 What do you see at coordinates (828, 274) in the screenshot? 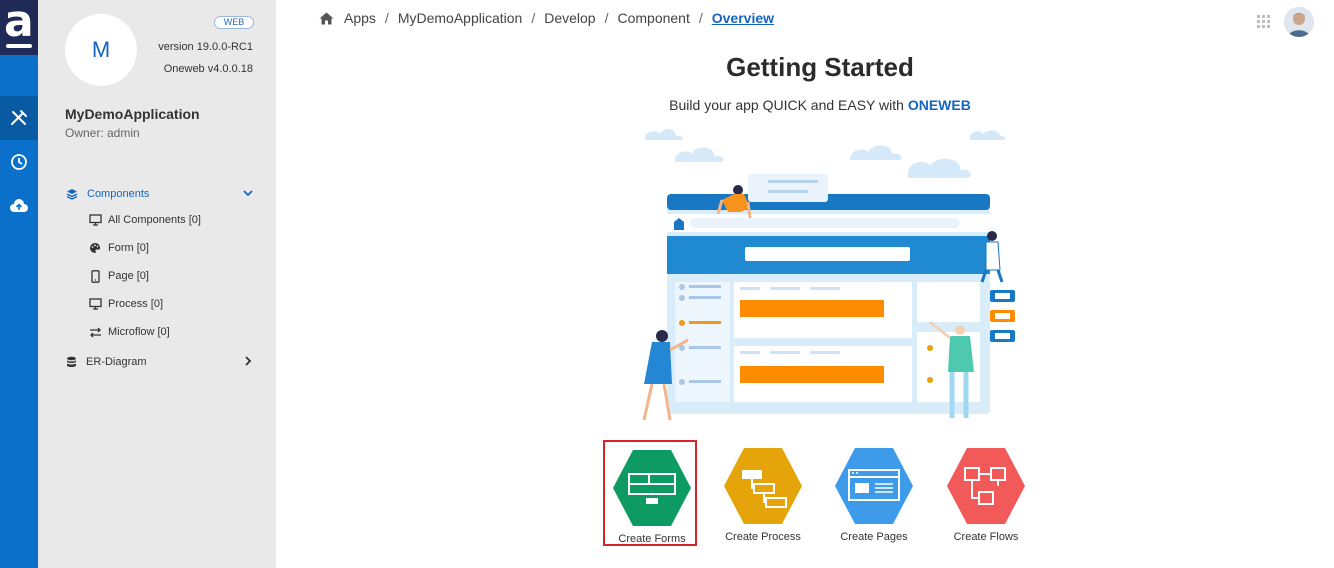
I see `getting-started-illustration` at bounding box center [828, 274].